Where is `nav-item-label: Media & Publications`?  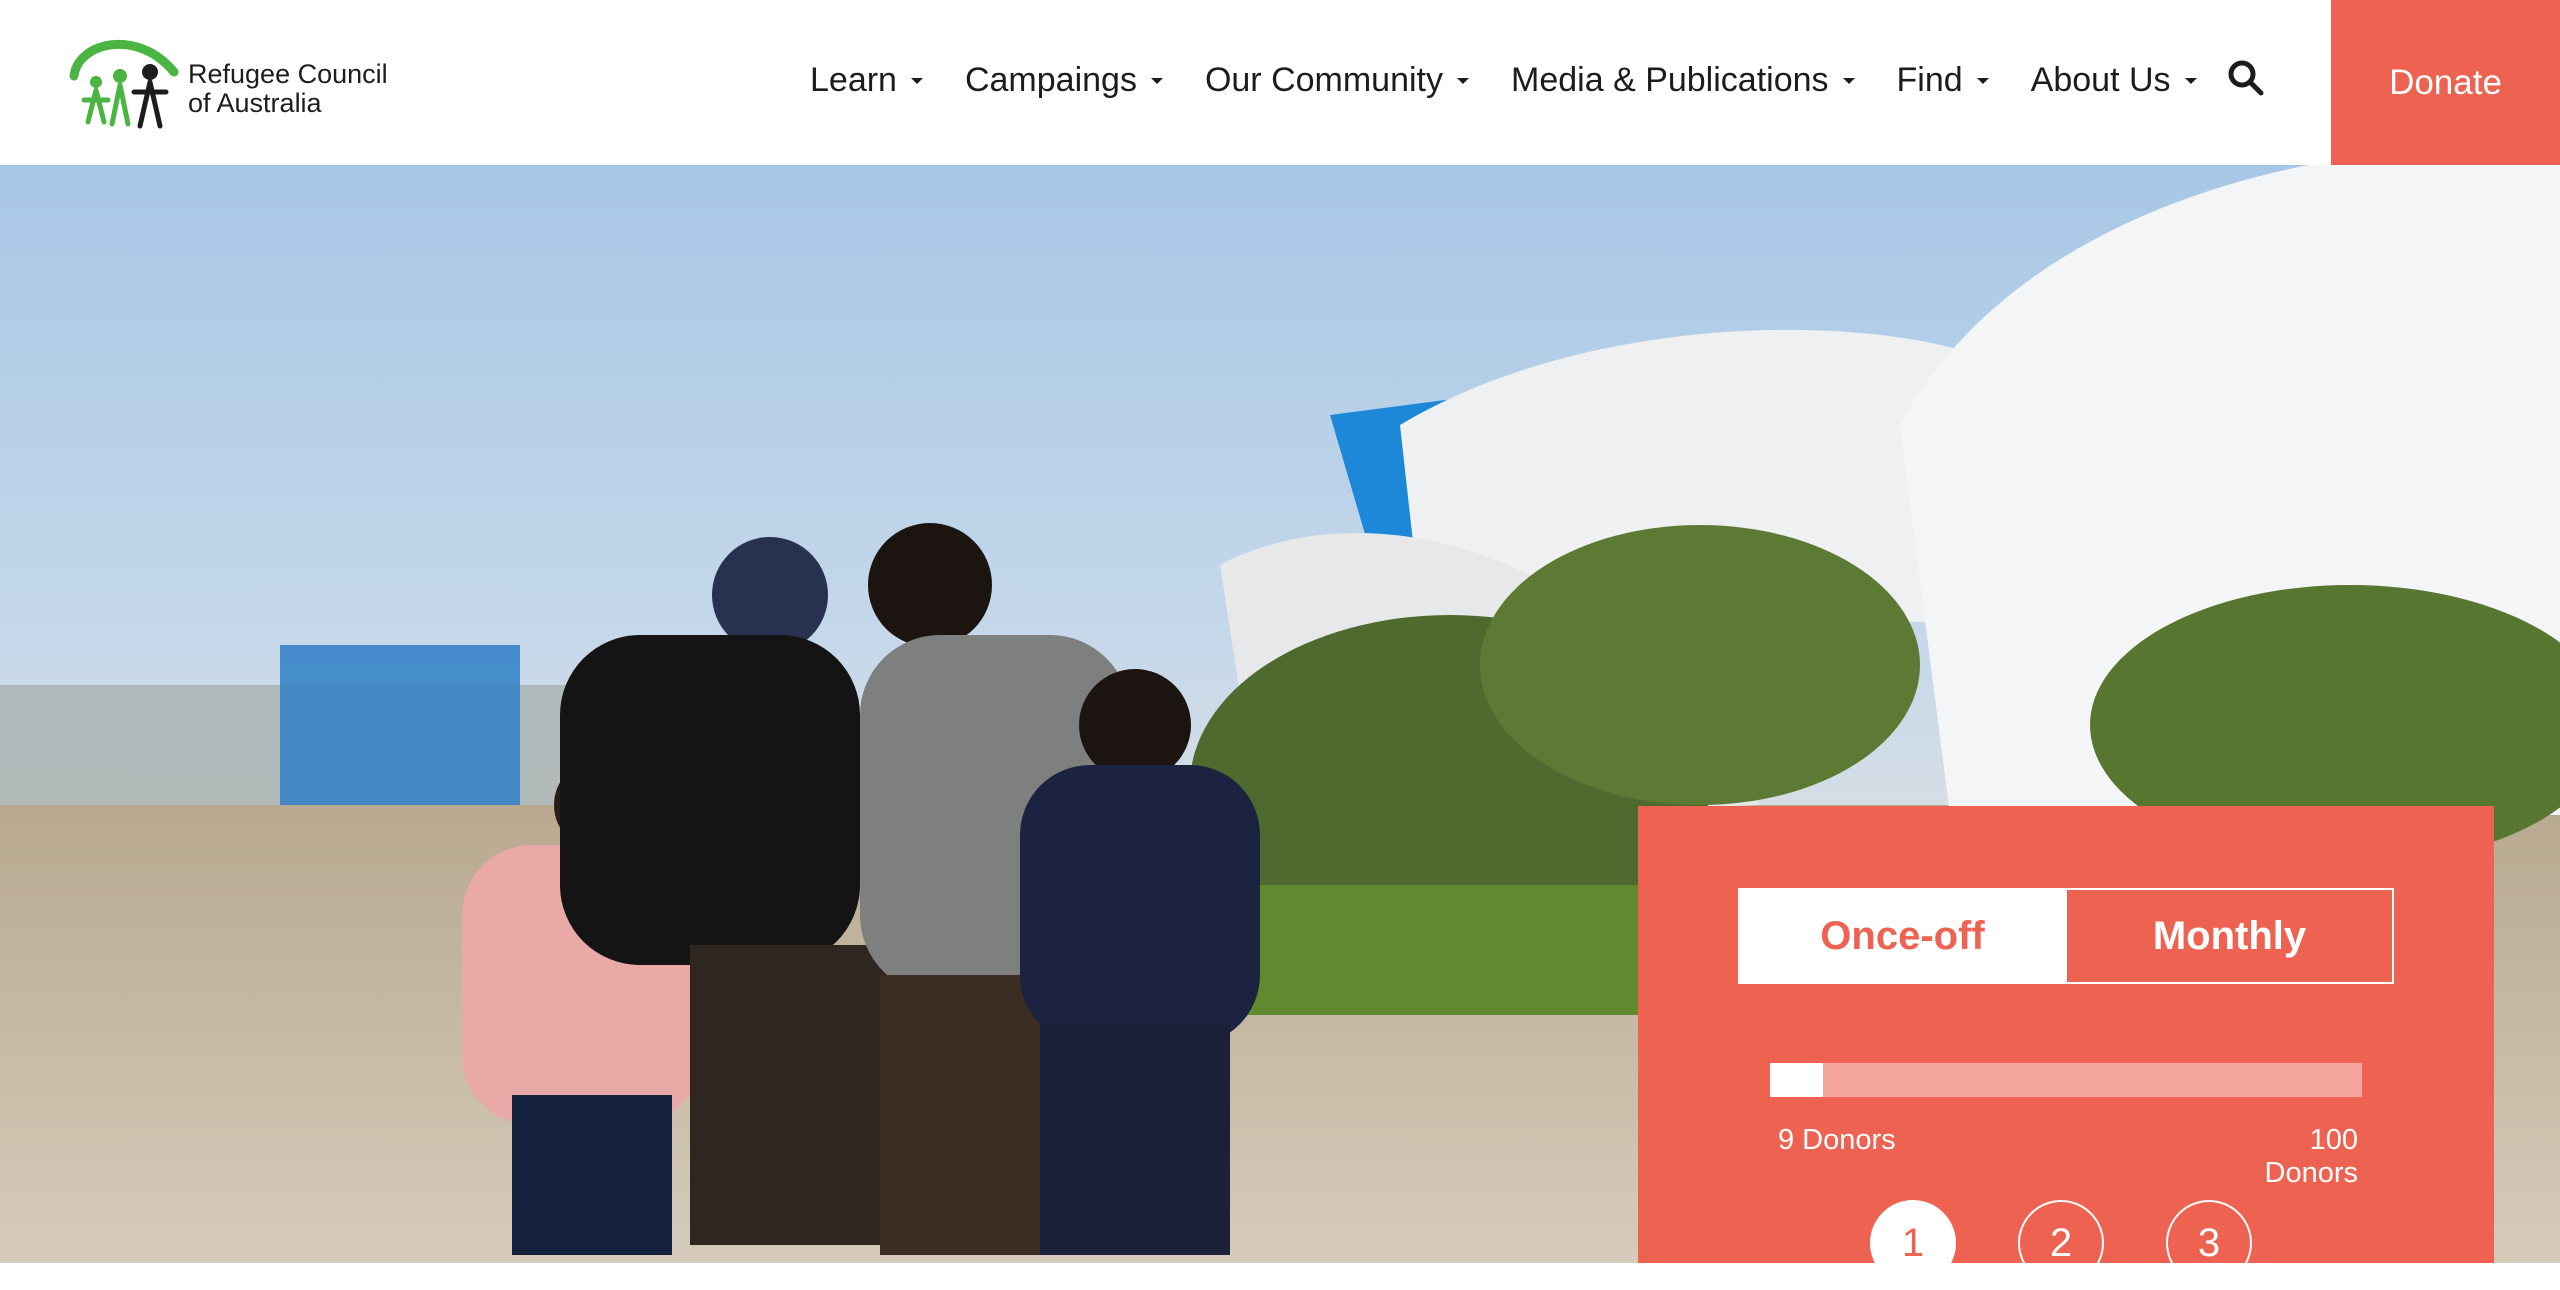
nav-item-label: Media & Publications is located at coordinates (1670, 79).